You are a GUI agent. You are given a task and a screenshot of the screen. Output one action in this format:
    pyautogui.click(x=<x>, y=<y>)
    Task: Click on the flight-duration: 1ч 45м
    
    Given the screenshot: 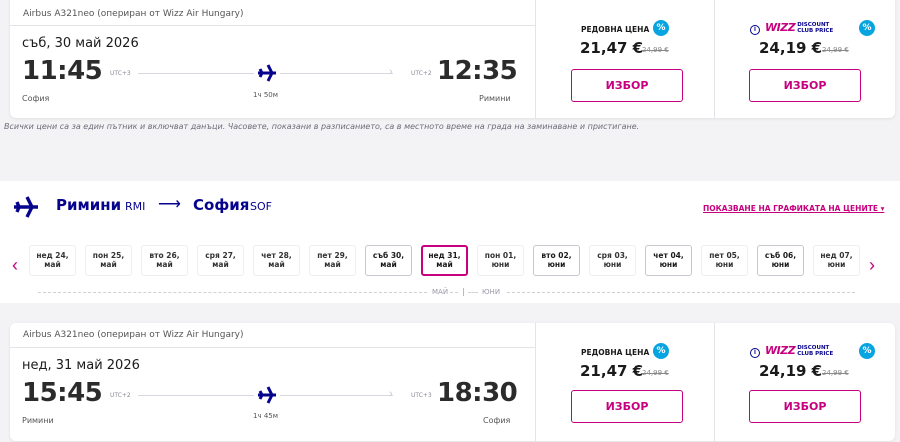 What is the action you would take?
    pyautogui.click(x=266, y=416)
    